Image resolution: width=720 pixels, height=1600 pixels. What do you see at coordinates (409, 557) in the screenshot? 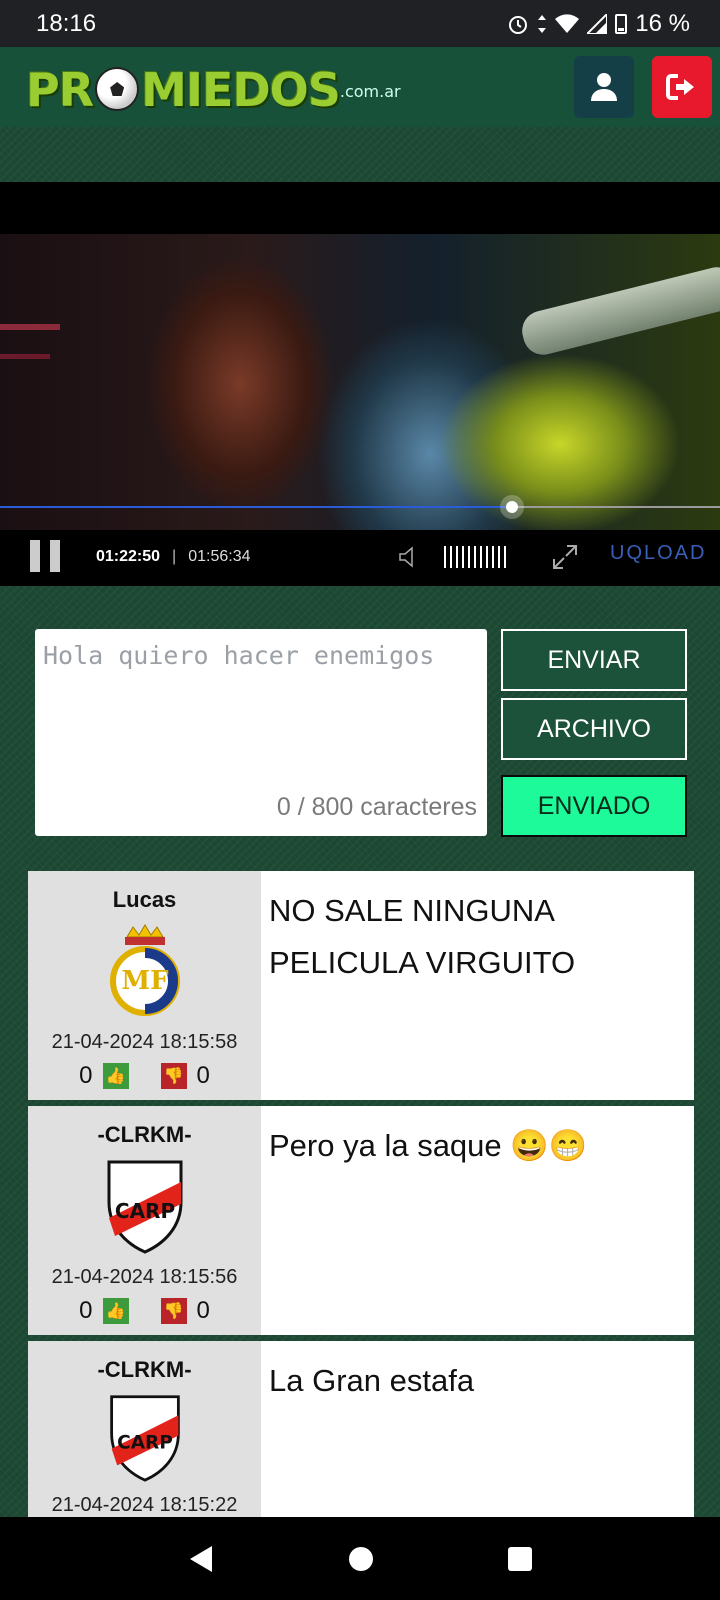
I see `volume-icon` at bounding box center [409, 557].